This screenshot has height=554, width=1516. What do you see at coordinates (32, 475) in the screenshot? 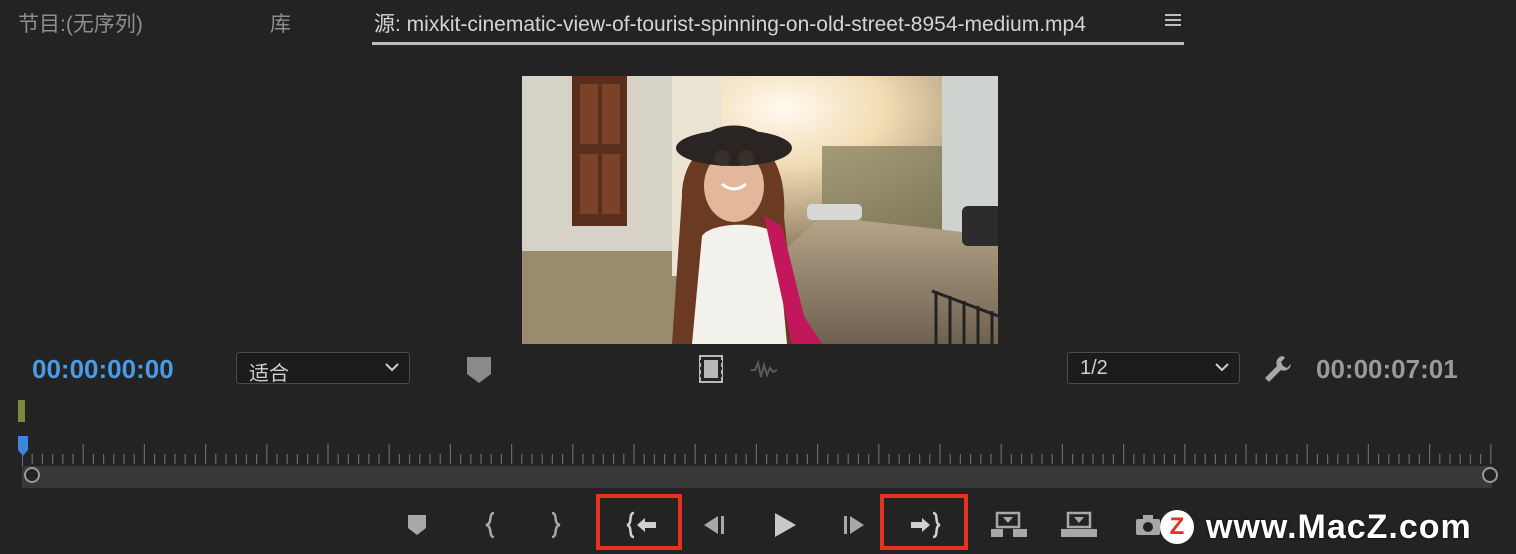
I see `zoom-scrollbar-start-handle` at bounding box center [32, 475].